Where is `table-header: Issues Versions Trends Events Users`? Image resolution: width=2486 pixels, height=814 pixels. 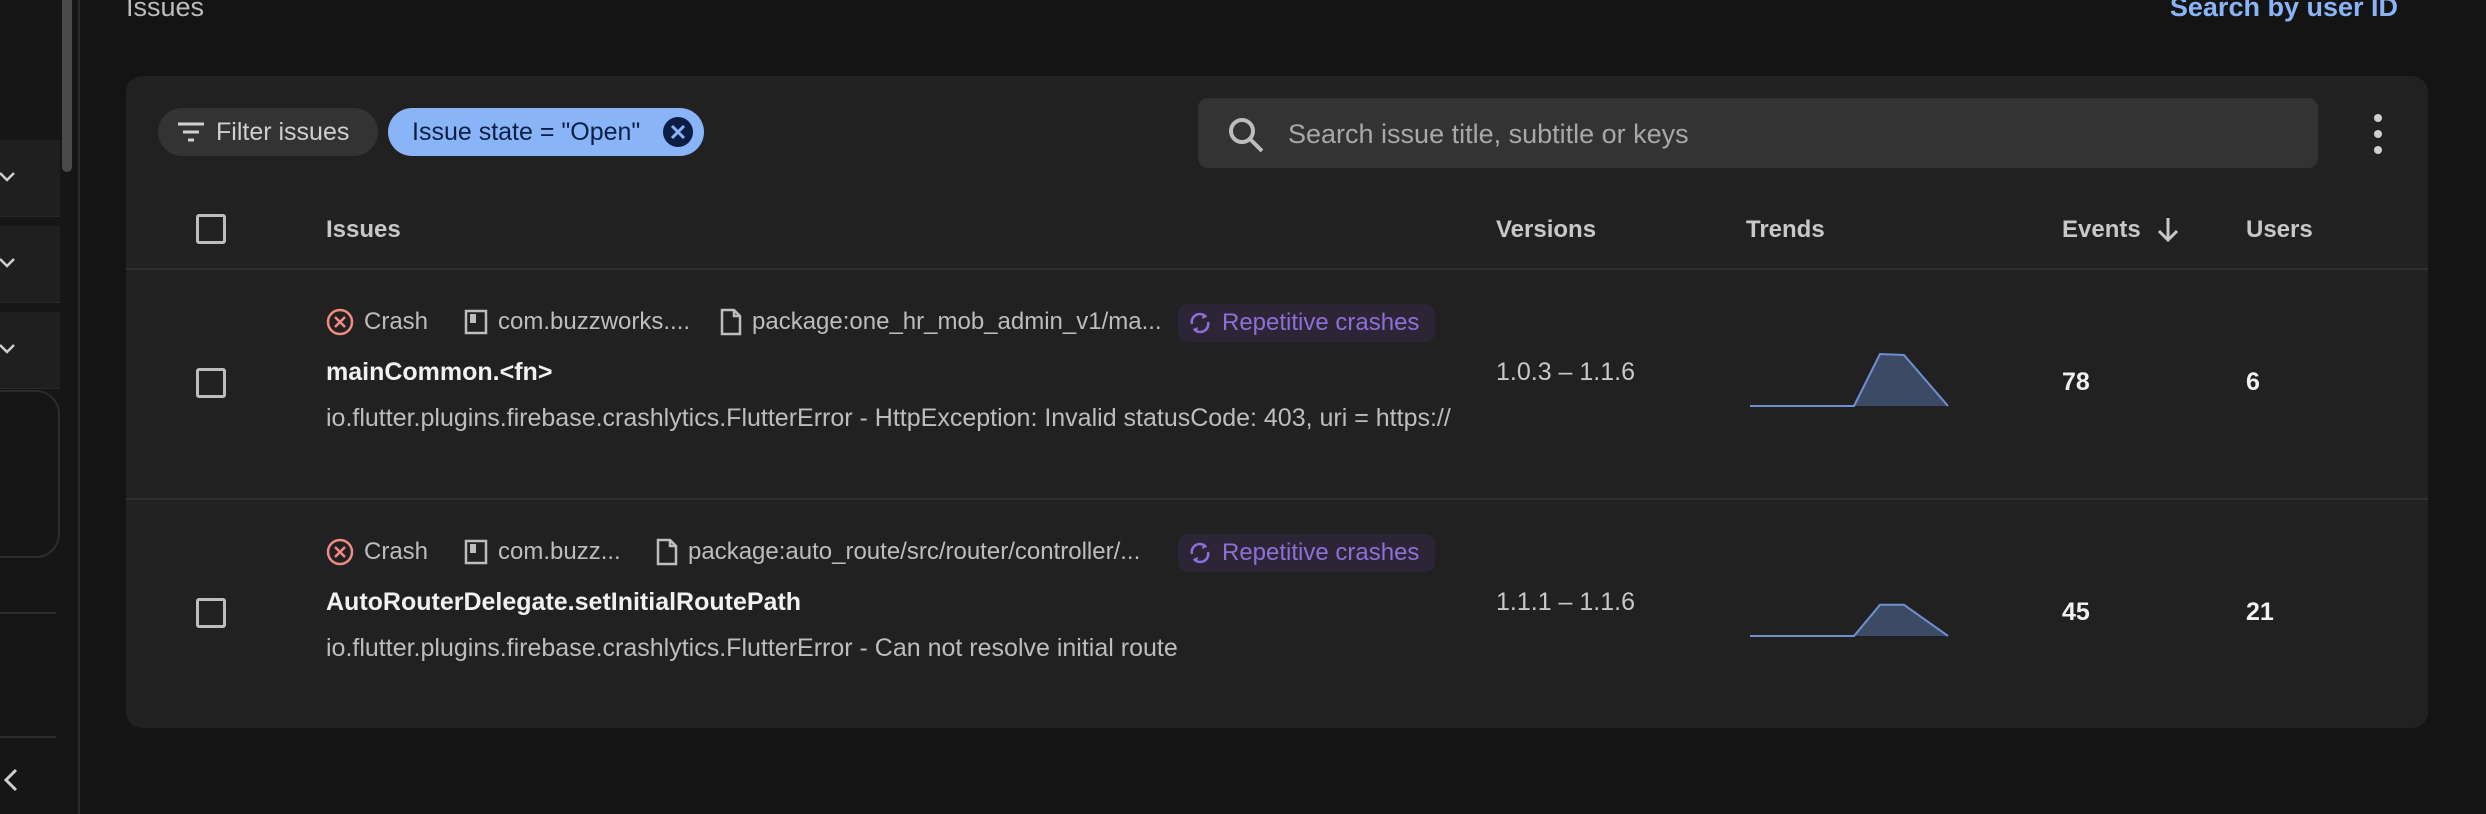
table-header: Issues Versions Trends Events Users is located at coordinates (1277, 231).